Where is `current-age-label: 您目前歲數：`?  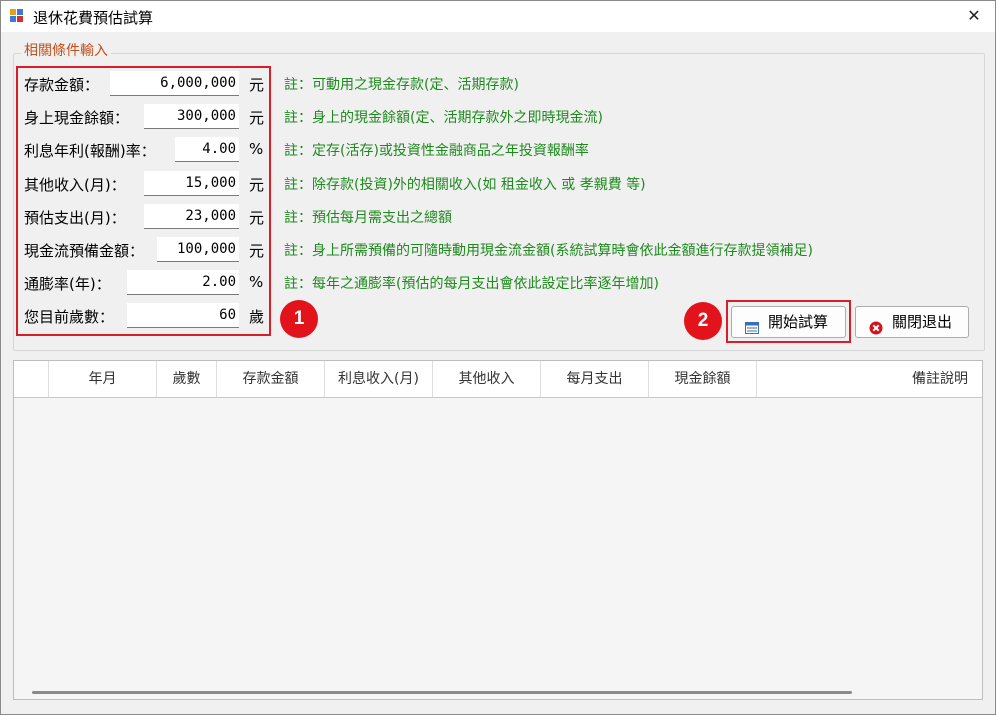 current-age-label: 您目前歲數： is located at coordinates (69, 317).